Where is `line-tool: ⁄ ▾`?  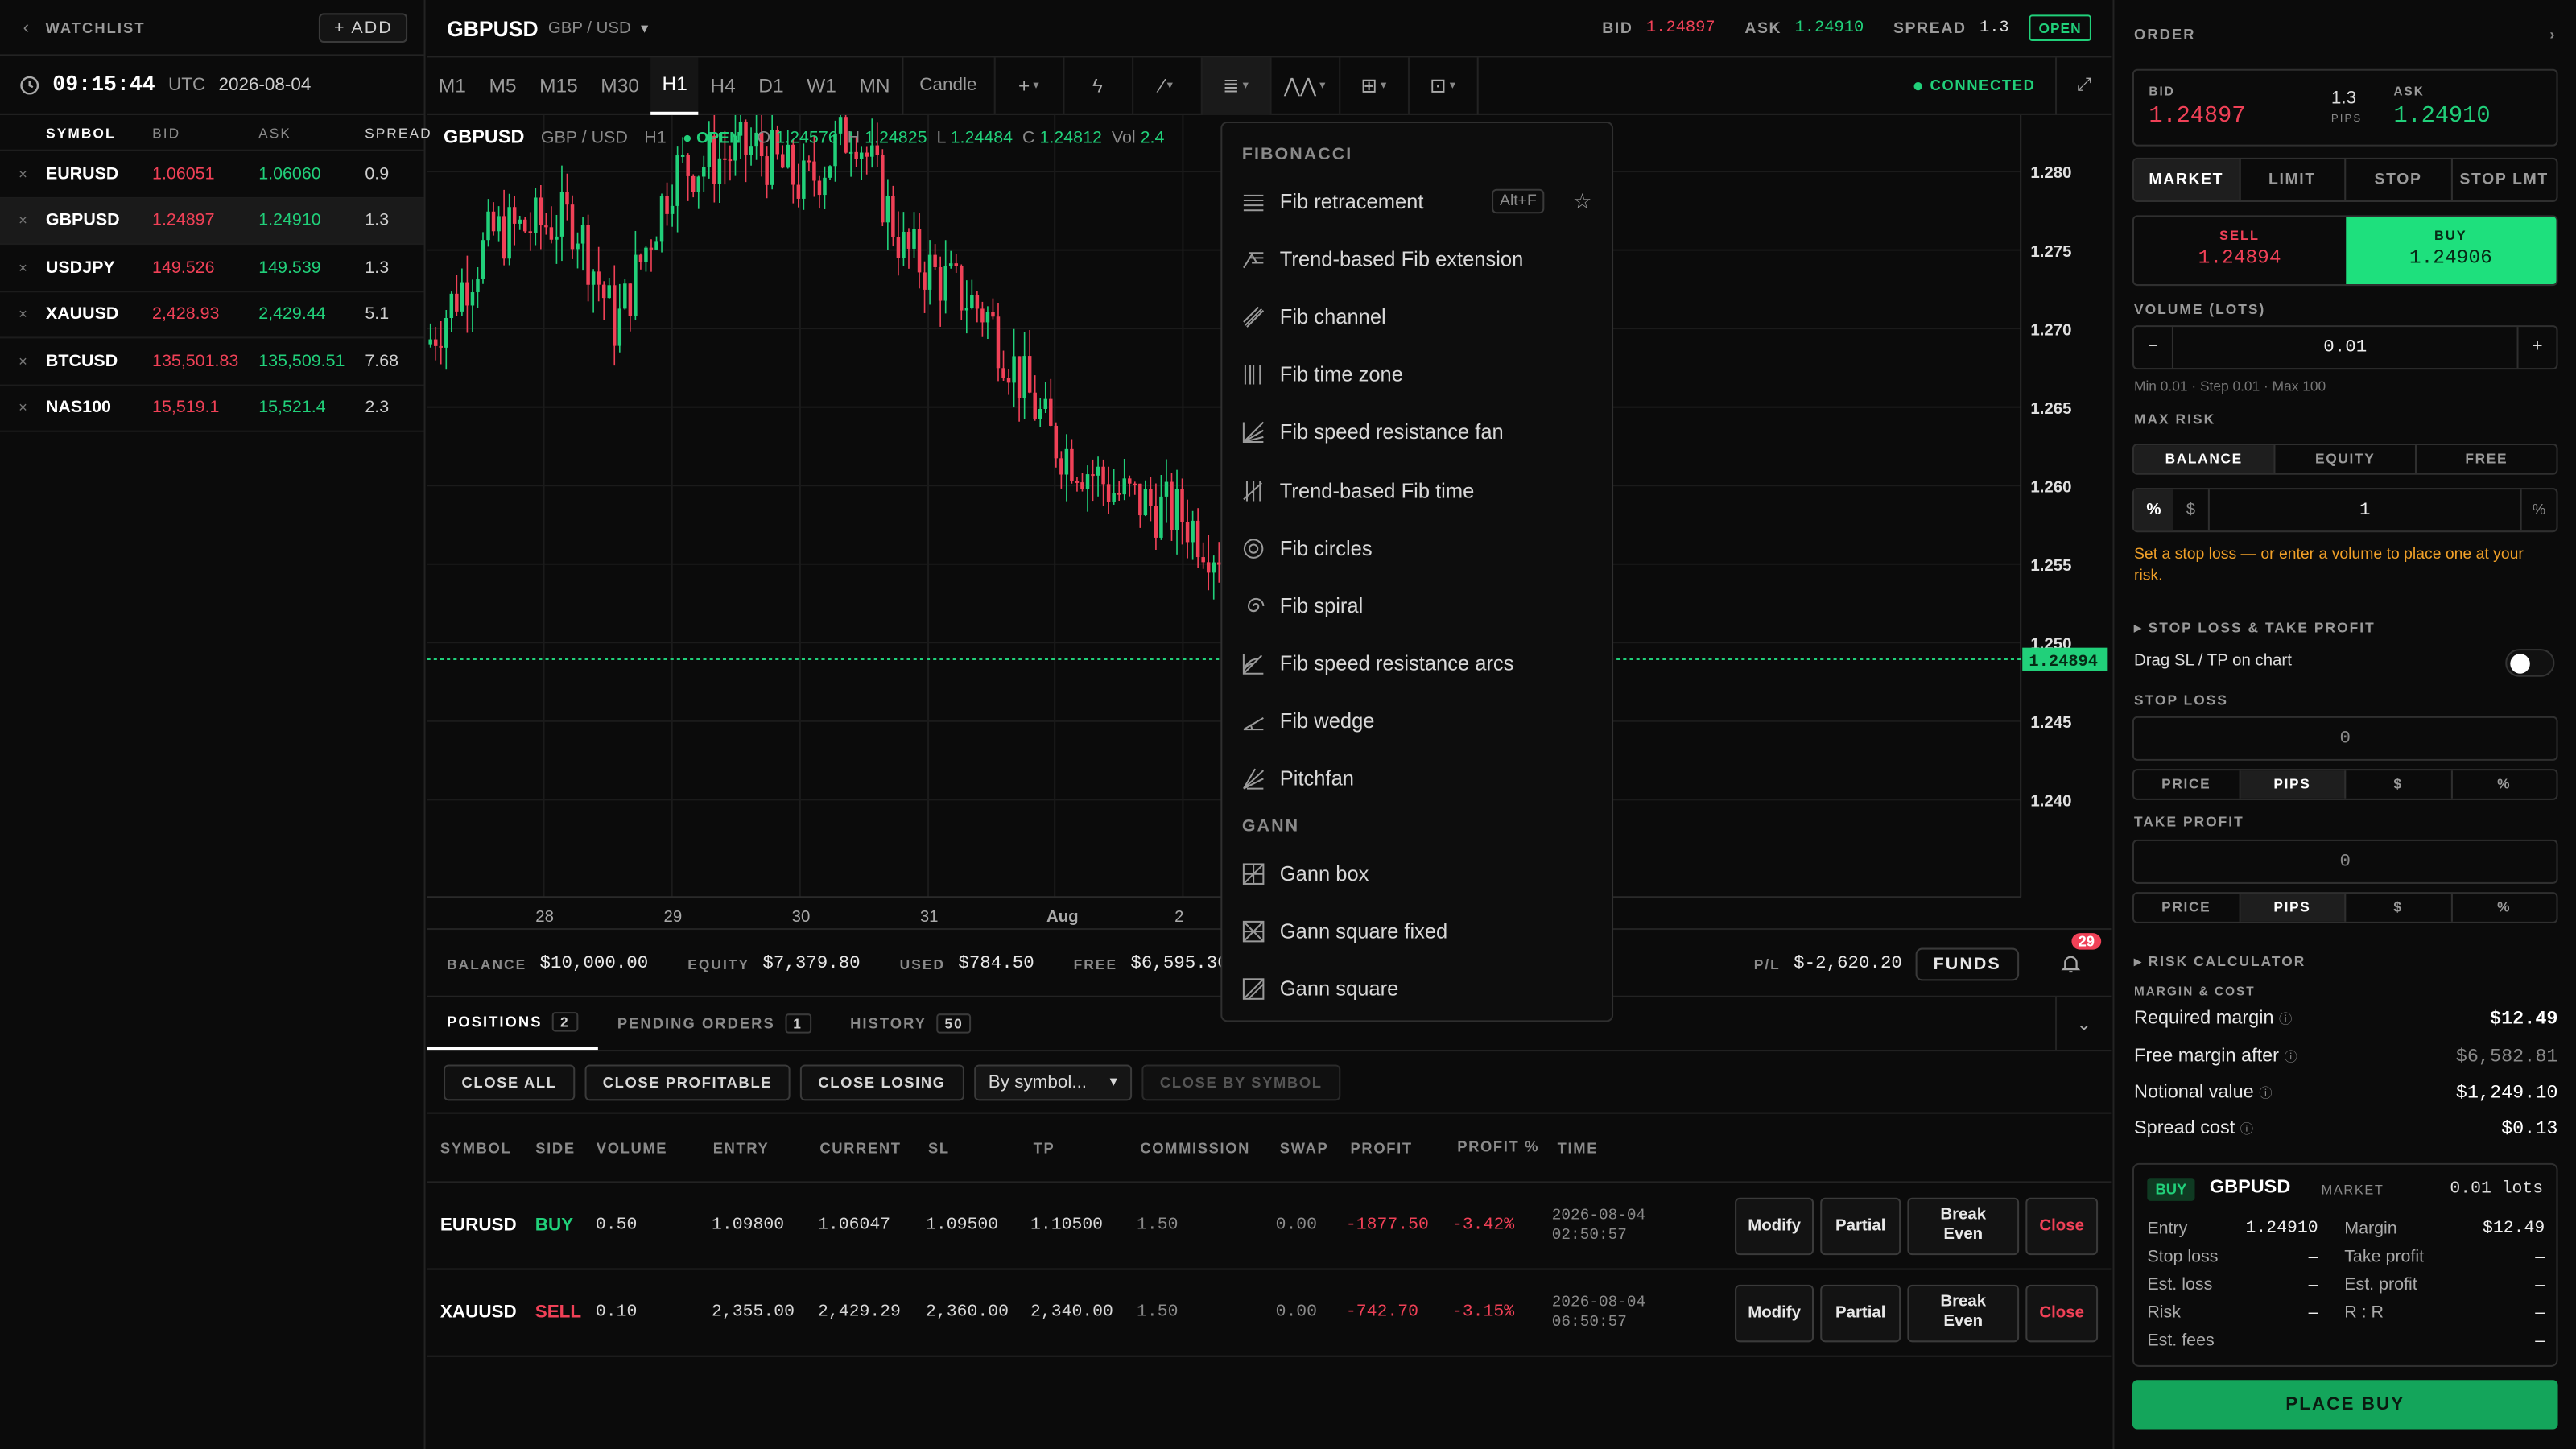 line-tool: ⁄ ▾ is located at coordinates (1165, 85).